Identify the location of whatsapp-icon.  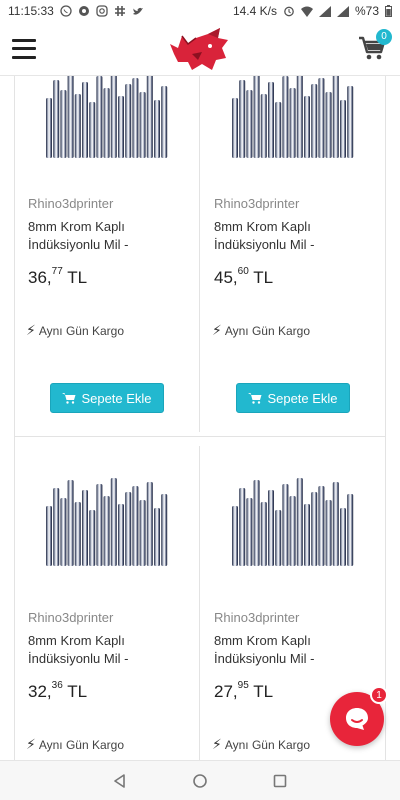
(66, 11).